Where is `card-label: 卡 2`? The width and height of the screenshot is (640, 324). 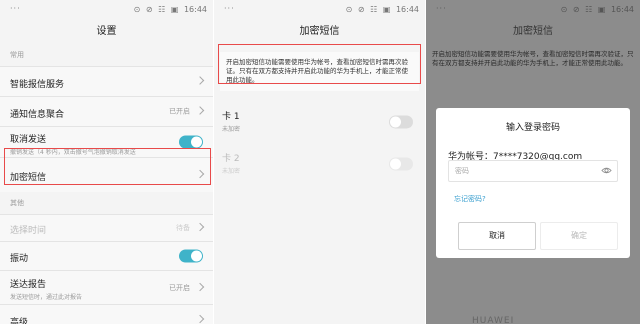
card-label: 卡 2 is located at coordinates (231, 159).